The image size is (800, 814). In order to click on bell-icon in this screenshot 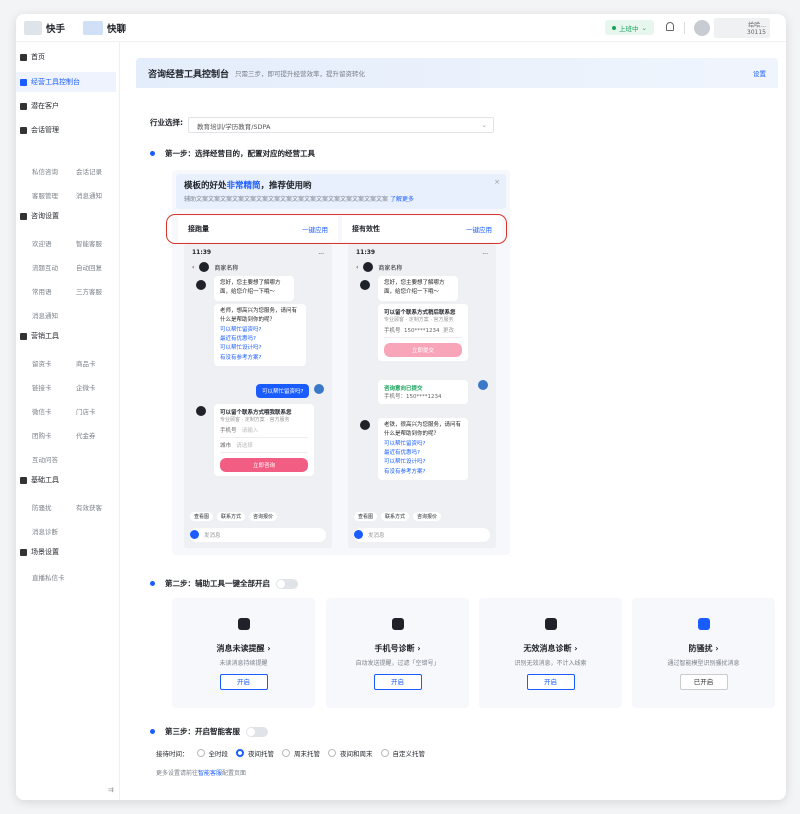, I will do `click(670, 26)`.